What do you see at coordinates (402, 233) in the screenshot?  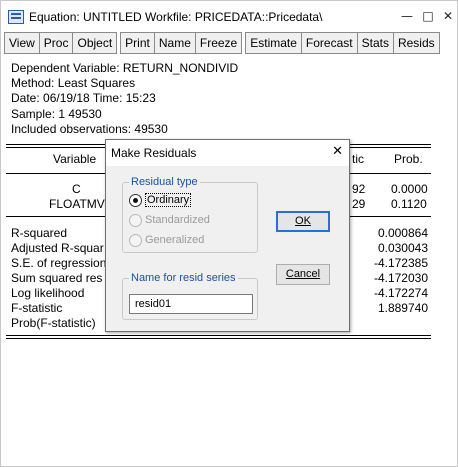 I see `stat-value: 0.000864` at bounding box center [402, 233].